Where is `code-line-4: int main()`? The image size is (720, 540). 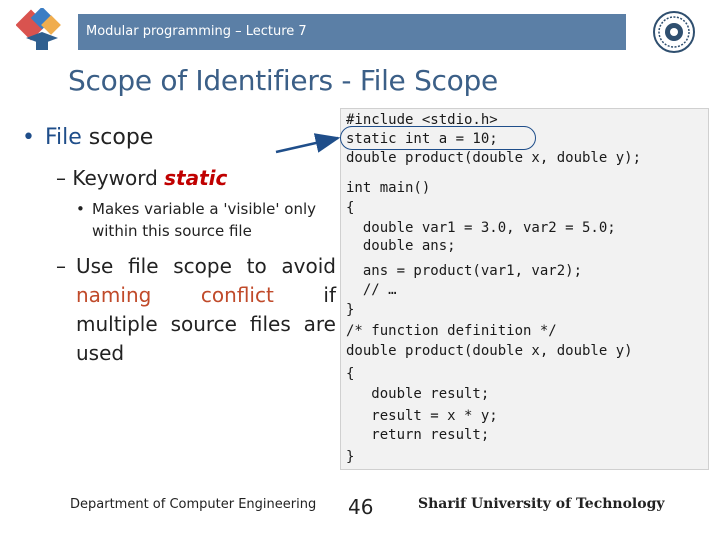
code-line-4: int main() is located at coordinates (388, 188).